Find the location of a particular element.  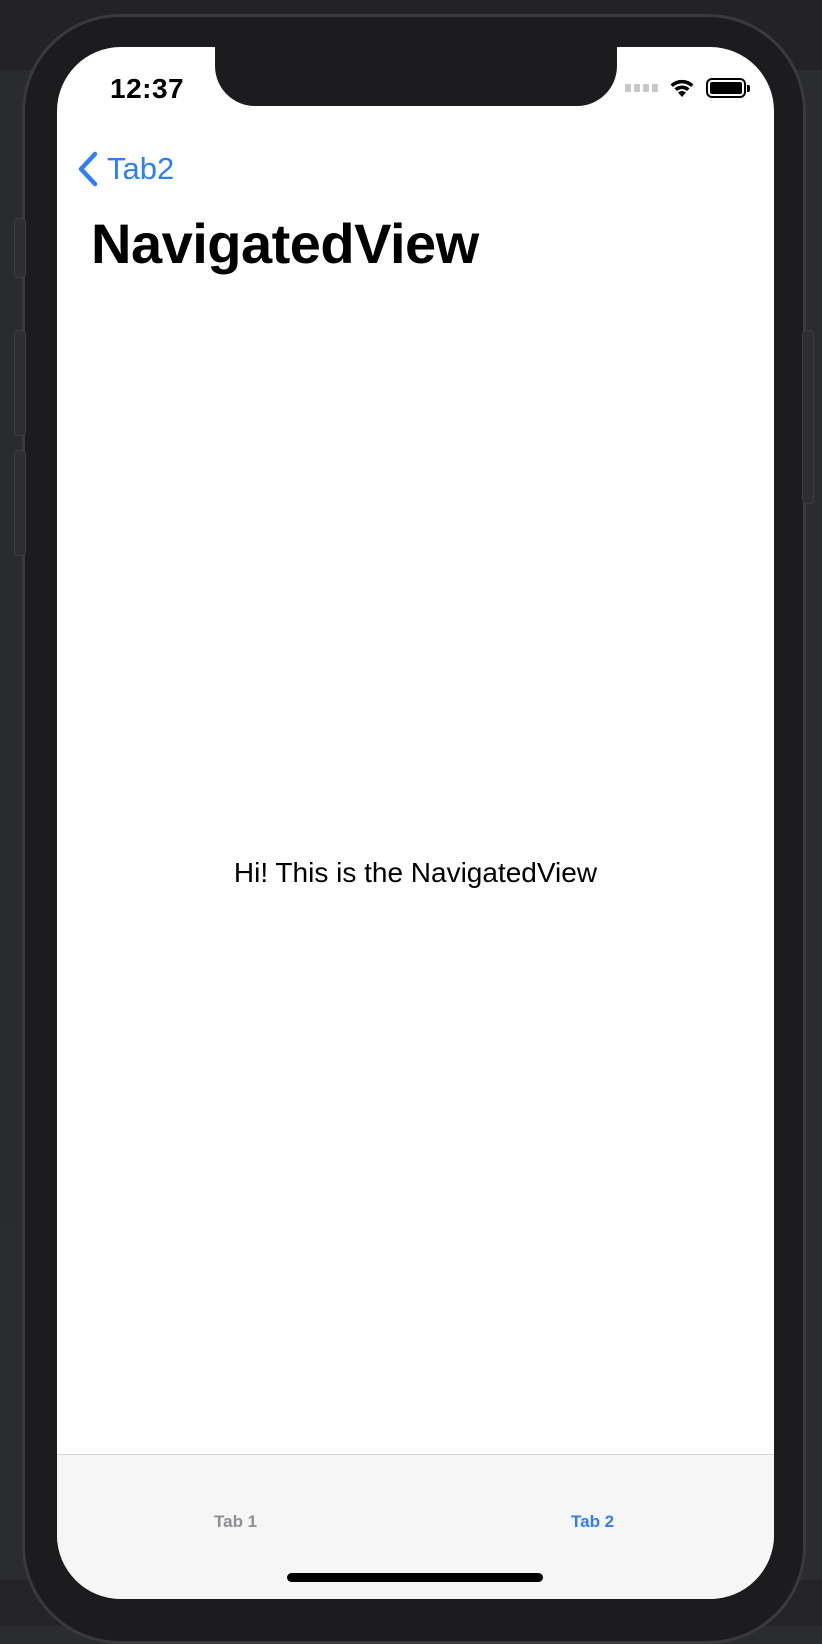

chevron-left-icon is located at coordinates (88, 169).